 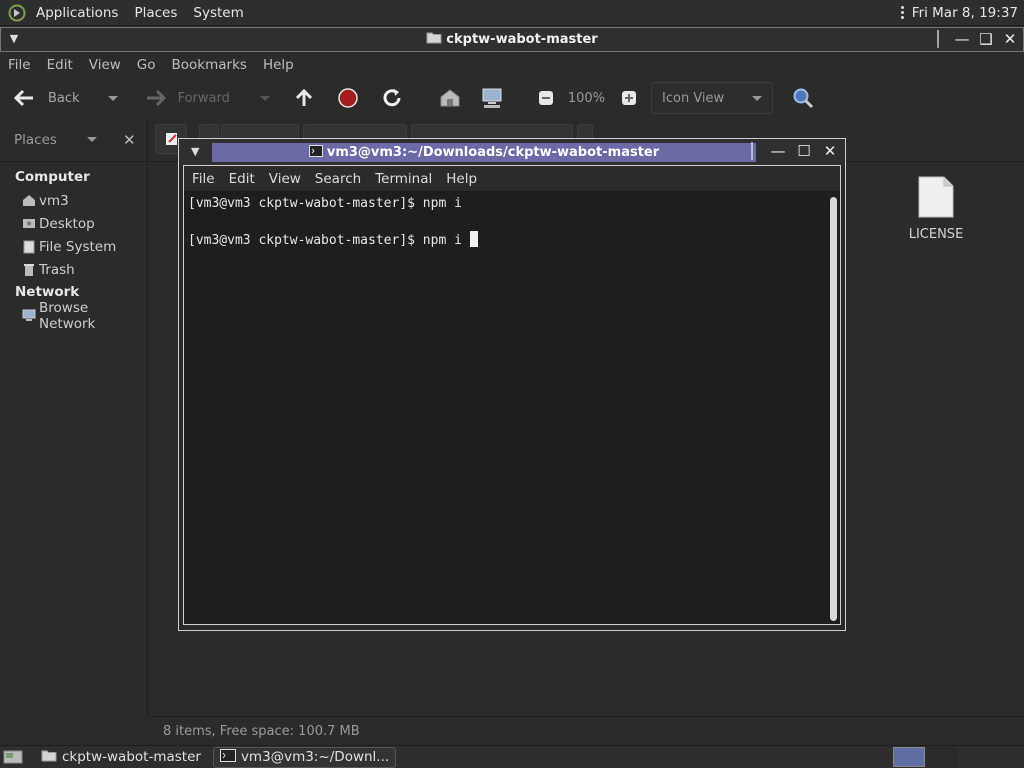 I want to click on status-text: 8 items, Free space: 100.7 MB, so click(x=261, y=731).